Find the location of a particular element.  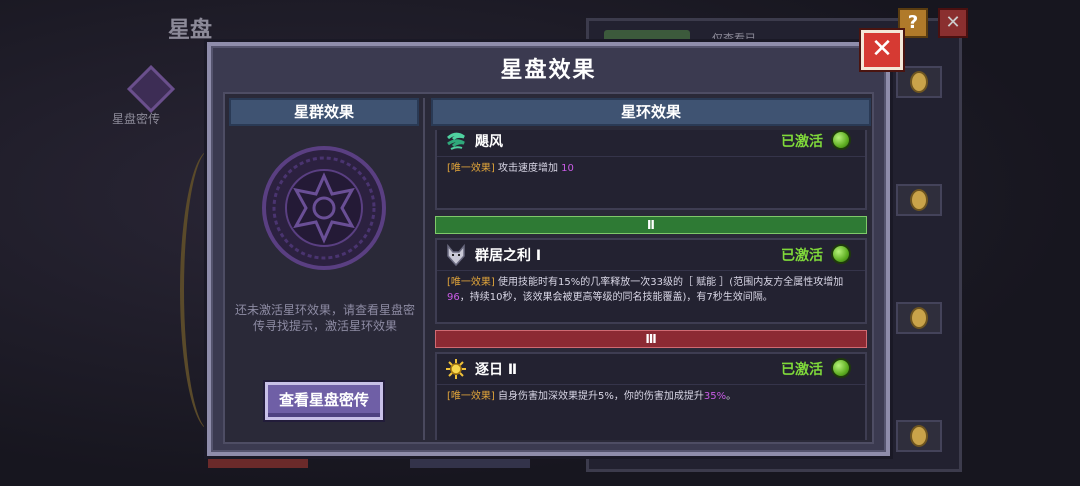

effect-card: 飓风 已激活 [唯一效果] 攻击速度增加 10 is located at coordinates (651, 170).